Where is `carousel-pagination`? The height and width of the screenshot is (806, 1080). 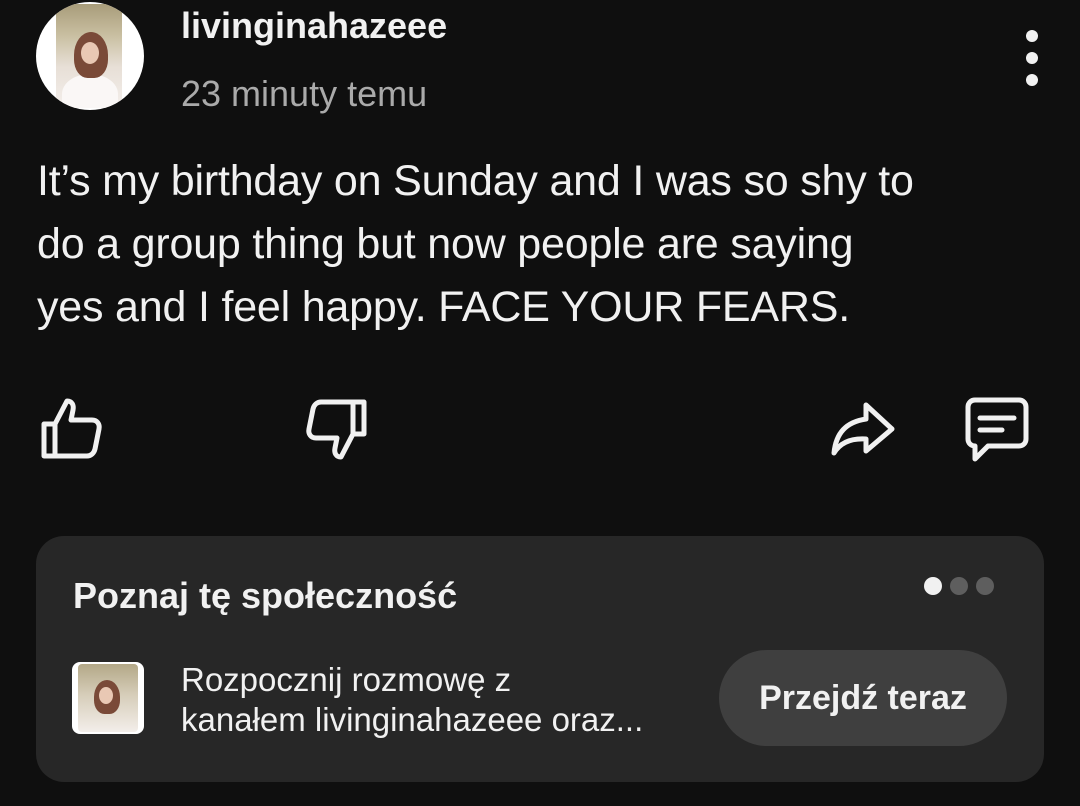 carousel-pagination is located at coordinates (959, 586).